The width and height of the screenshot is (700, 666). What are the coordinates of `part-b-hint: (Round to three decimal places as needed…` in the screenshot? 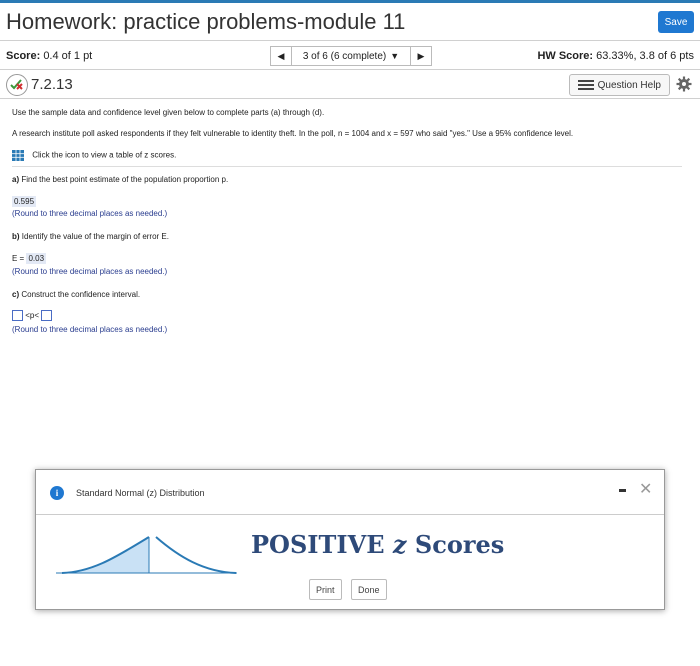 It's located at (90, 271).